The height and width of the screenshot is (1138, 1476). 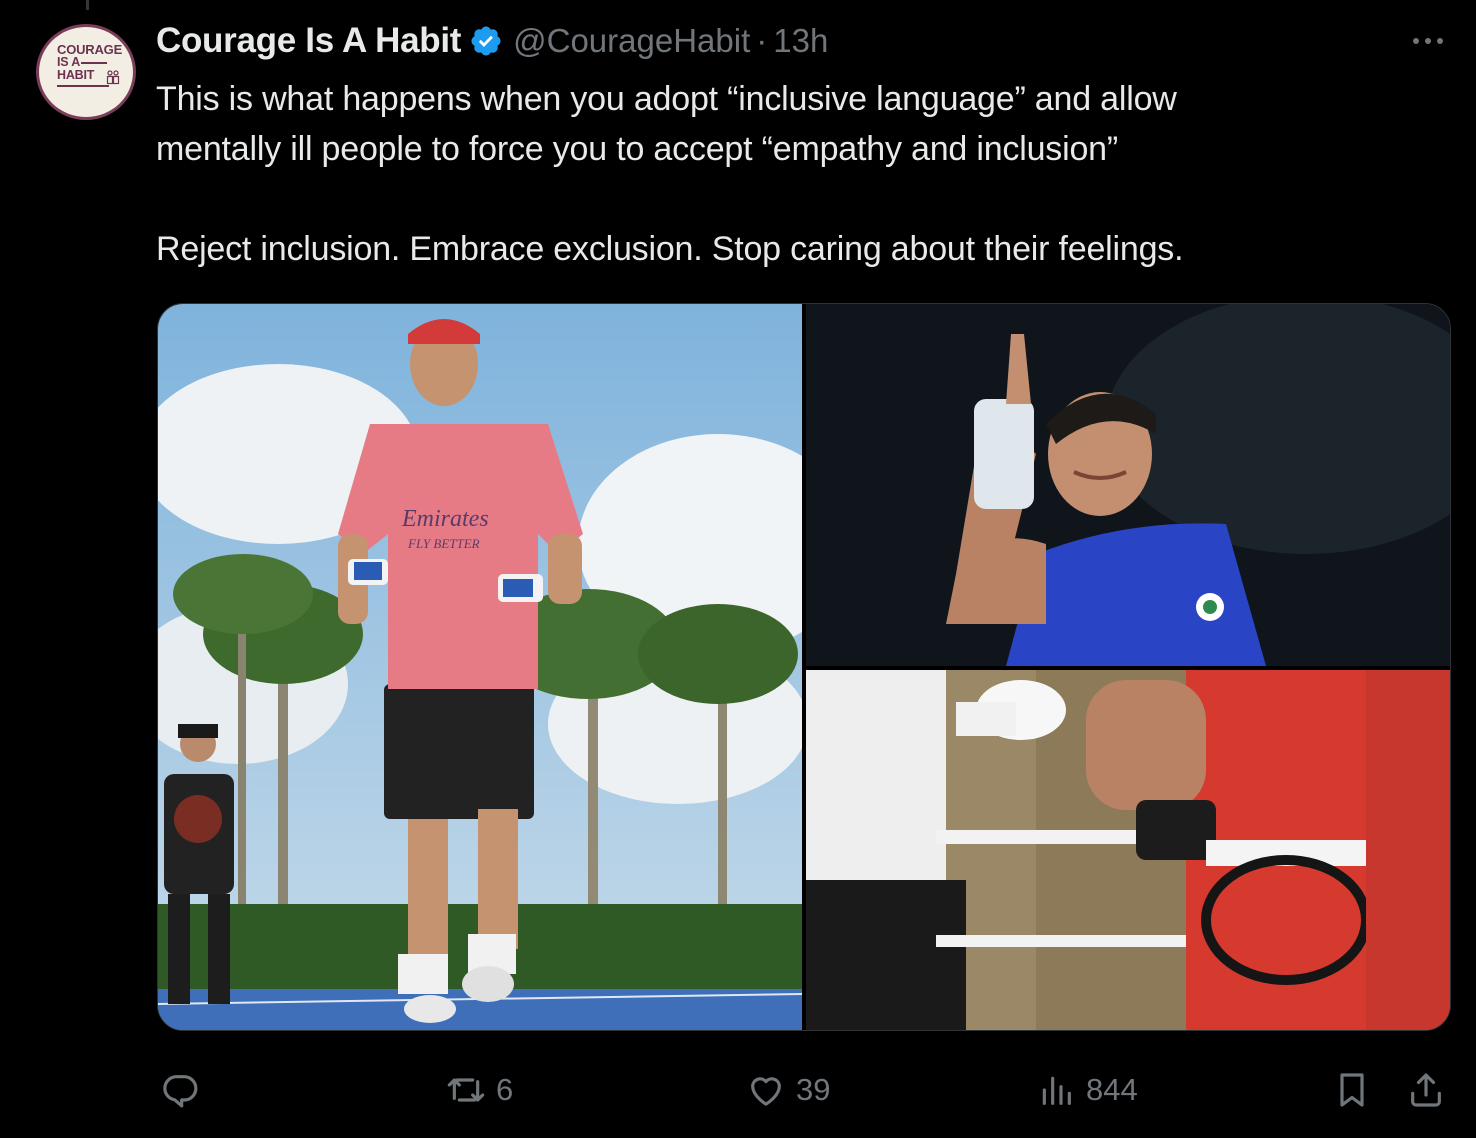 What do you see at coordinates (1112, 1089) in the screenshot?
I see `views-count: 844` at bounding box center [1112, 1089].